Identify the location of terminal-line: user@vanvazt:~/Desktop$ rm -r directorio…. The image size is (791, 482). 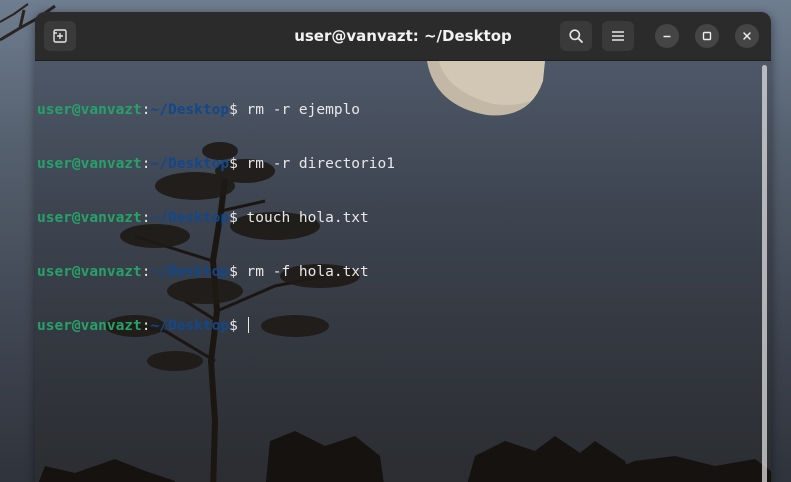
(216, 164).